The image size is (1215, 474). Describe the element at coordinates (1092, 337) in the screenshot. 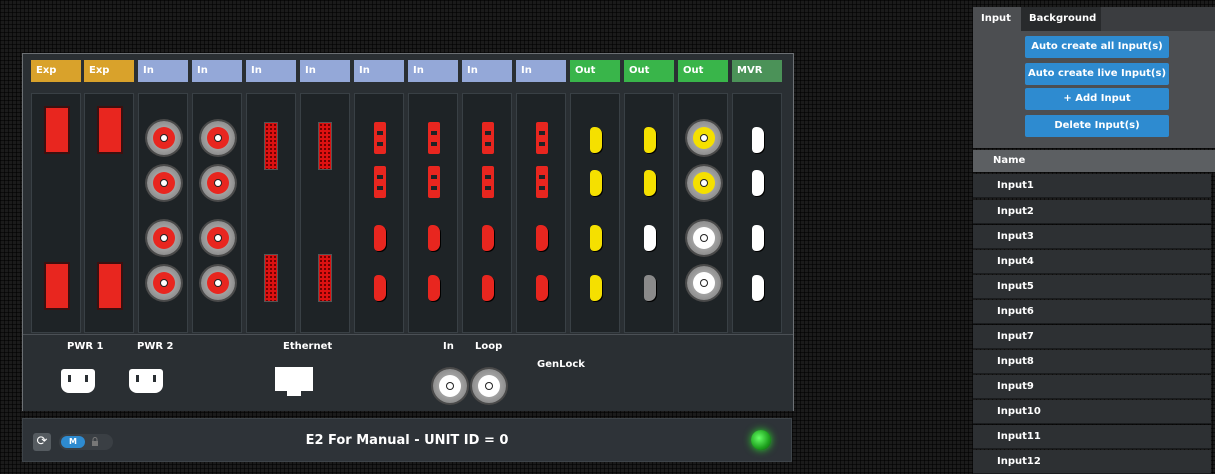

I see `list-item: Input7` at that location.